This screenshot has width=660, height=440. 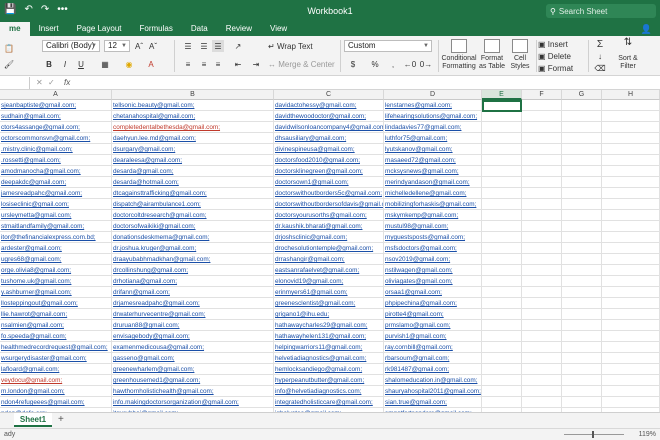 I want to click on font-size-select: 12 ▼, so click(x=117, y=46).